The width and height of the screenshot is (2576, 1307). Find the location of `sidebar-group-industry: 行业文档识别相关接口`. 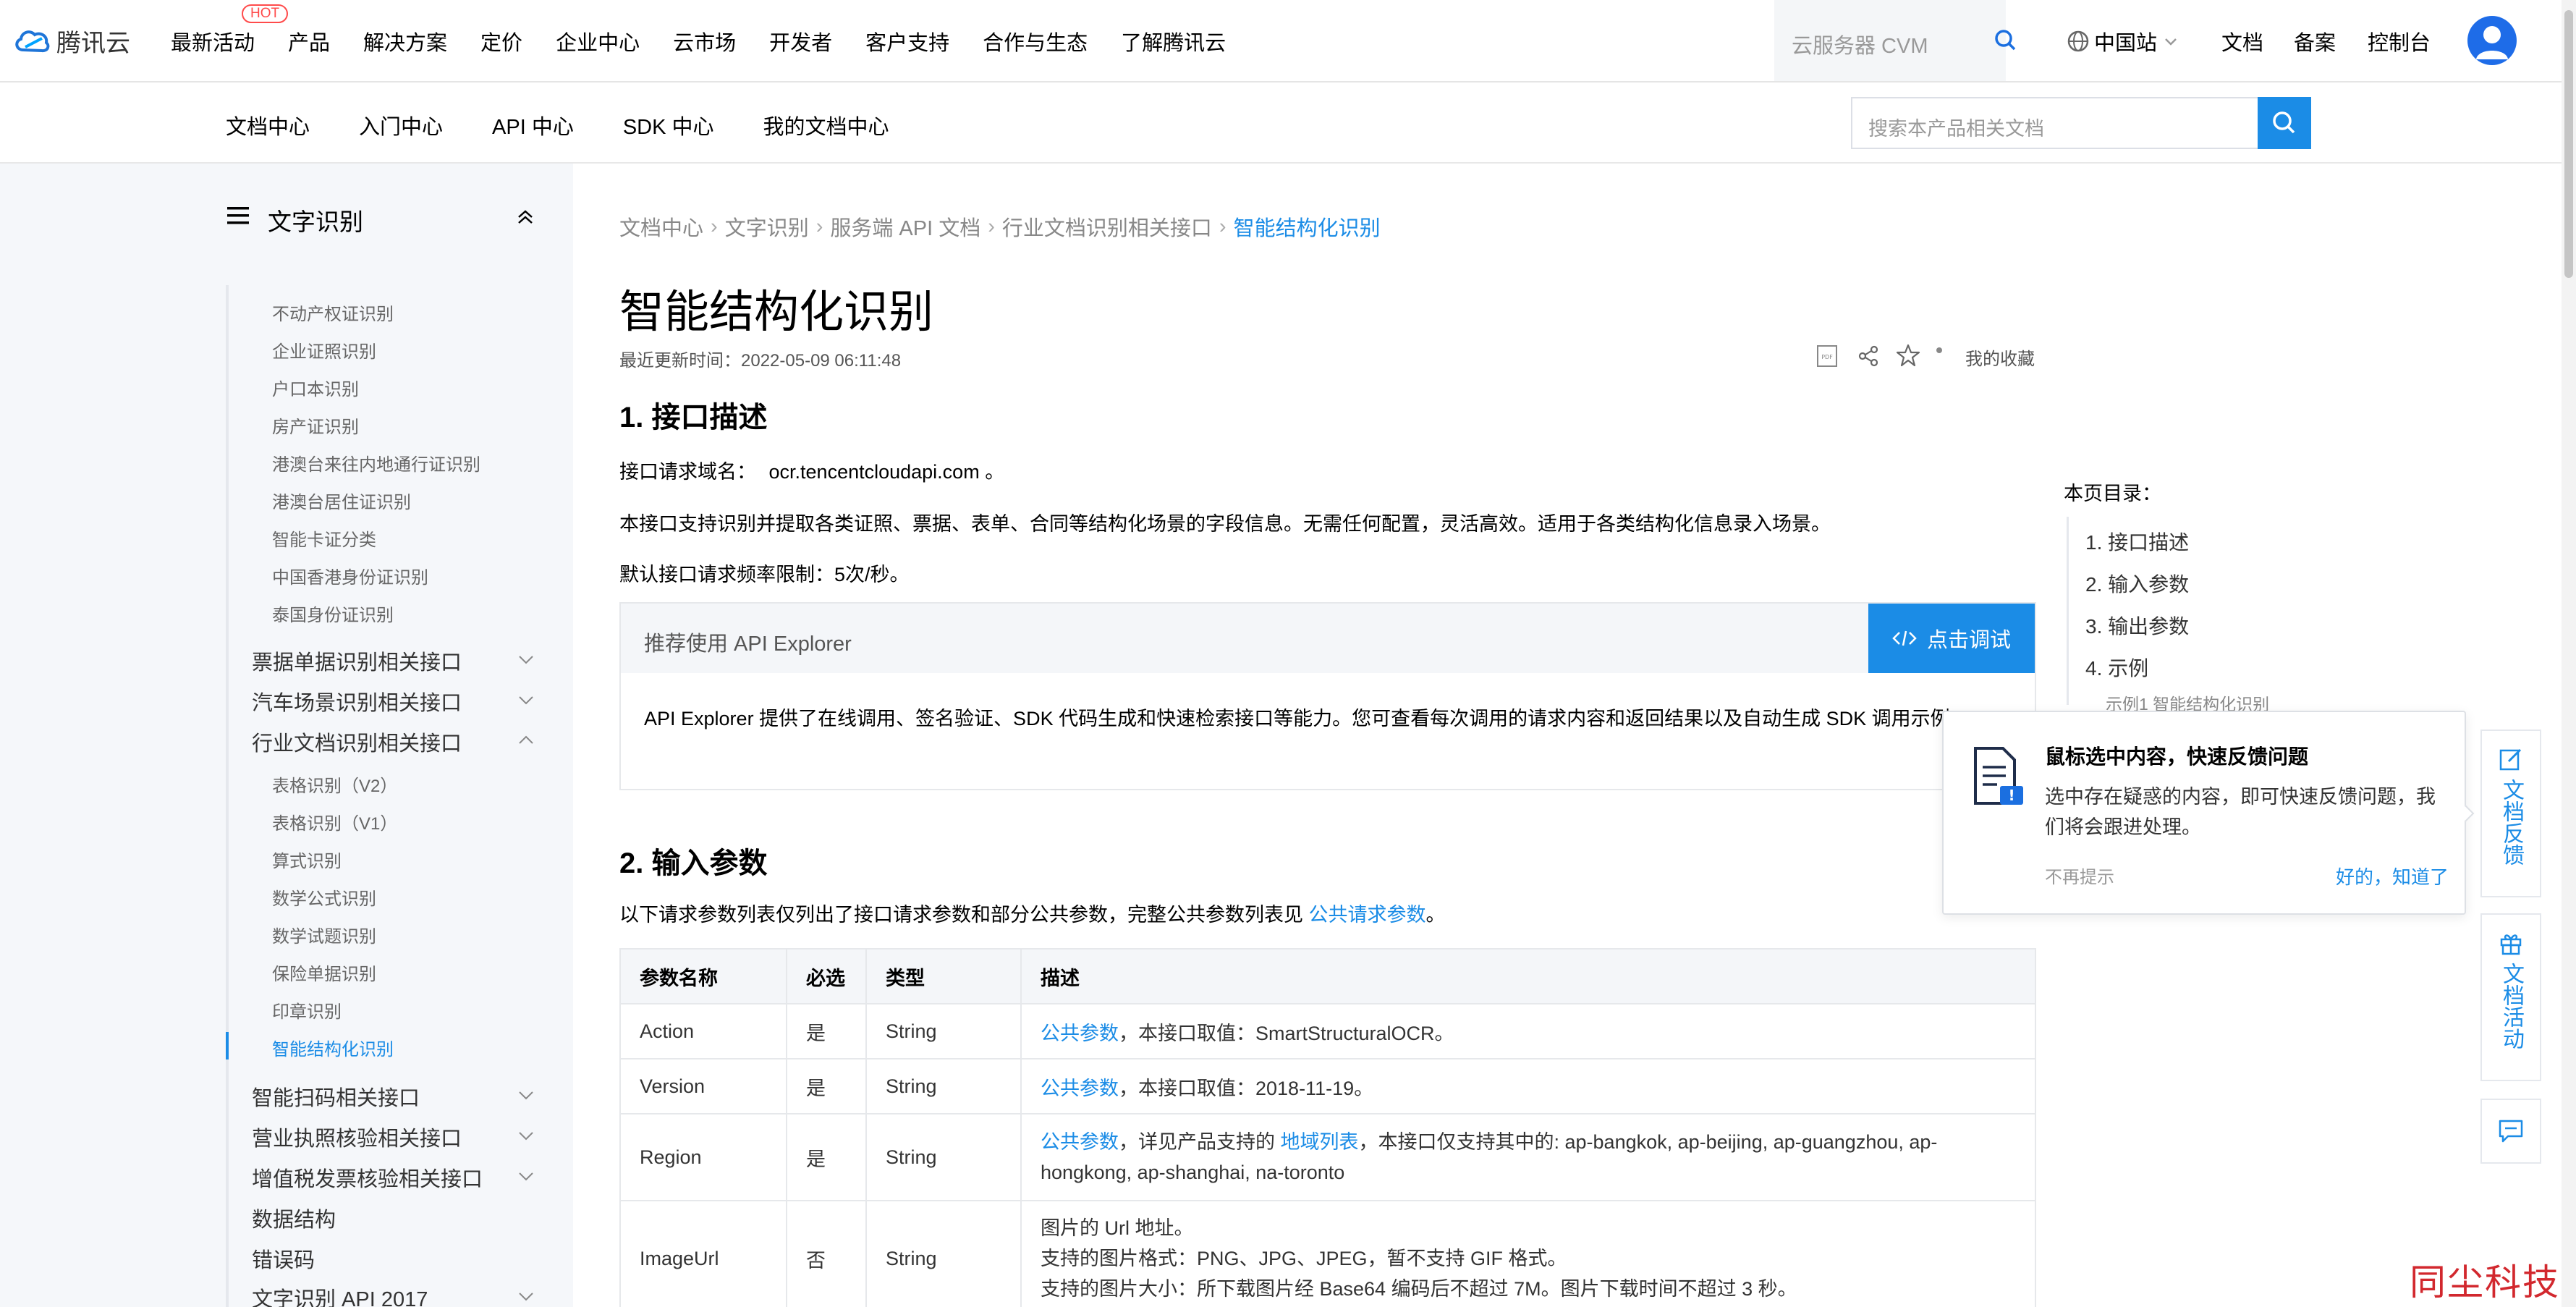

sidebar-group-industry: 行业文档识别相关接口 is located at coordinates (357, 742).